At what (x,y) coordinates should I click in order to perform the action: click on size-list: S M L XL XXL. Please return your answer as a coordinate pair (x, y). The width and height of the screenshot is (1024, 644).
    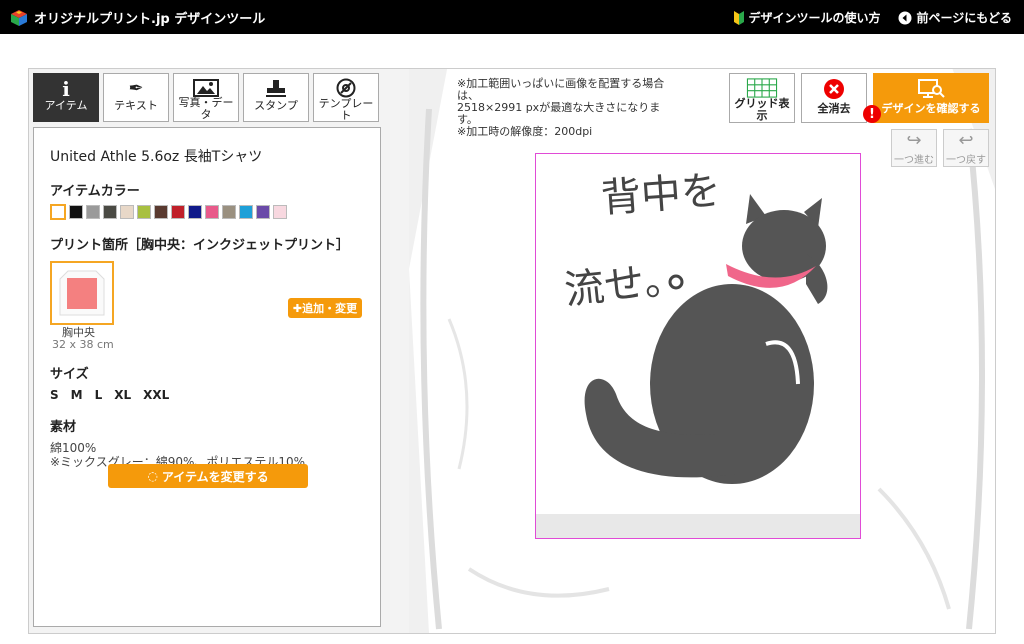
    Looking at the image, I should click on (207, 395).